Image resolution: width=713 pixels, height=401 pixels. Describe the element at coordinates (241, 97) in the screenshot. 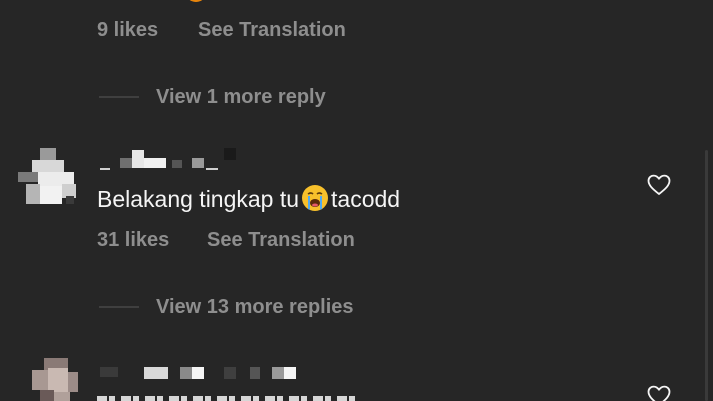

I see `view-more-replies-button: View 1 more reply` at that location.